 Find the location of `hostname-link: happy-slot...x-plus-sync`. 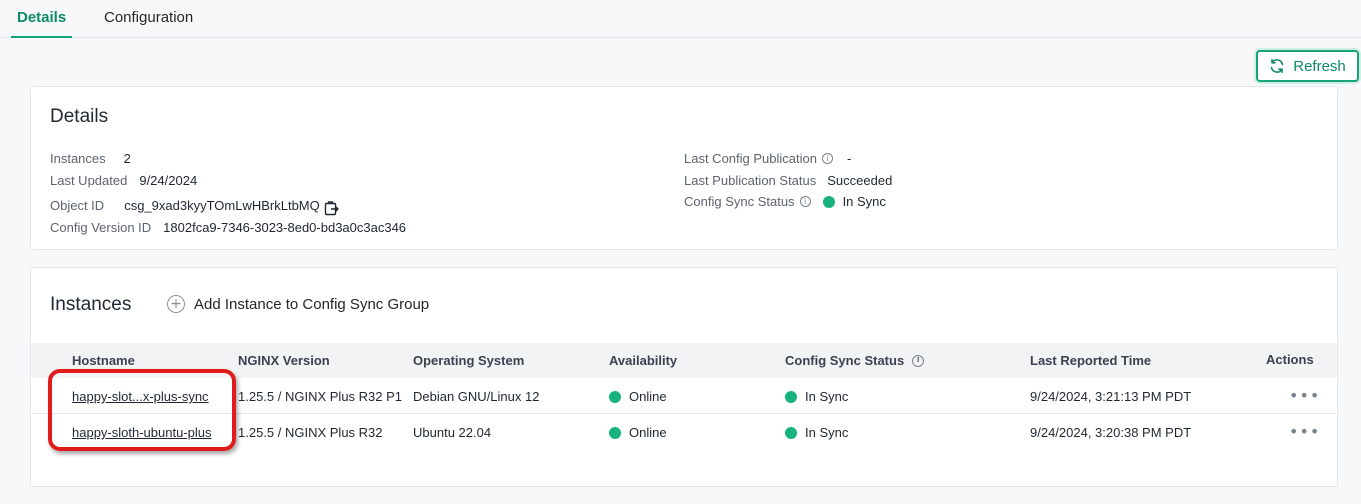

hostname-link: happy-slot...x-plus-sync is located at coordinates (140, 396).